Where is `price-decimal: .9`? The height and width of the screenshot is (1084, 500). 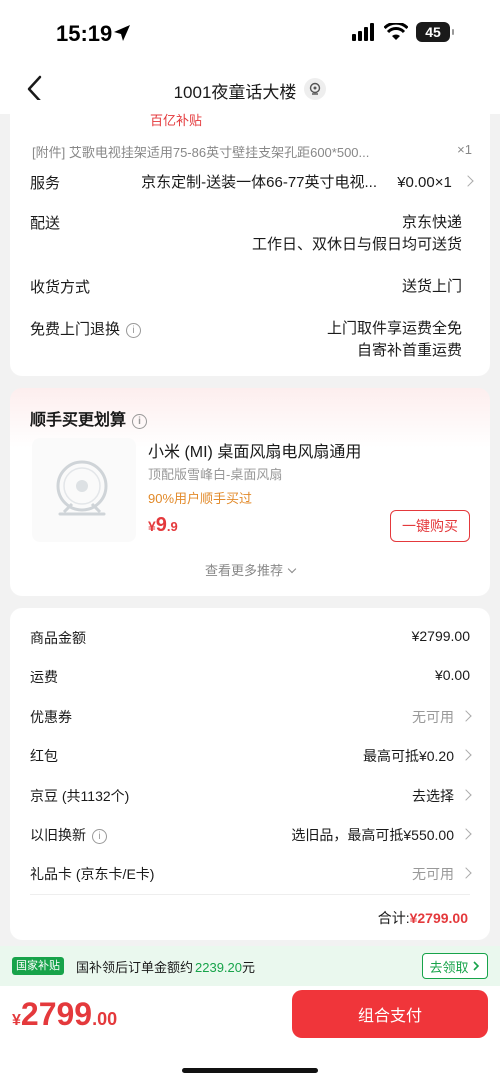 price-decimal: .9 is located at coordinates (172, 526).